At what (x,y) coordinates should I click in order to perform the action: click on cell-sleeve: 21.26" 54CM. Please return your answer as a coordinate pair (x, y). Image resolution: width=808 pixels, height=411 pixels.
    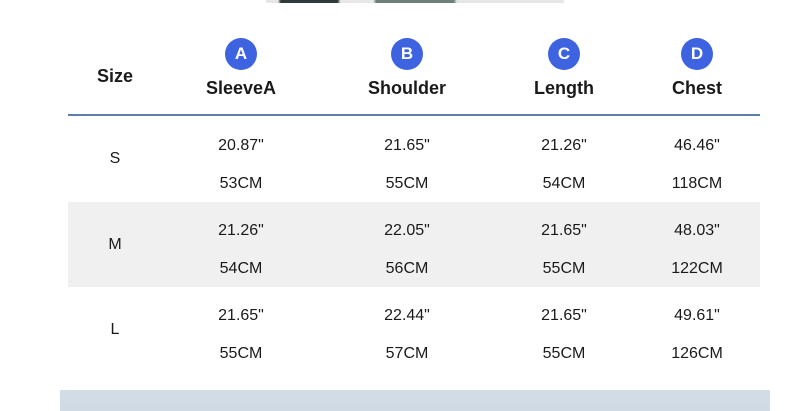
    Looking at the image, I should click on (241, 244).